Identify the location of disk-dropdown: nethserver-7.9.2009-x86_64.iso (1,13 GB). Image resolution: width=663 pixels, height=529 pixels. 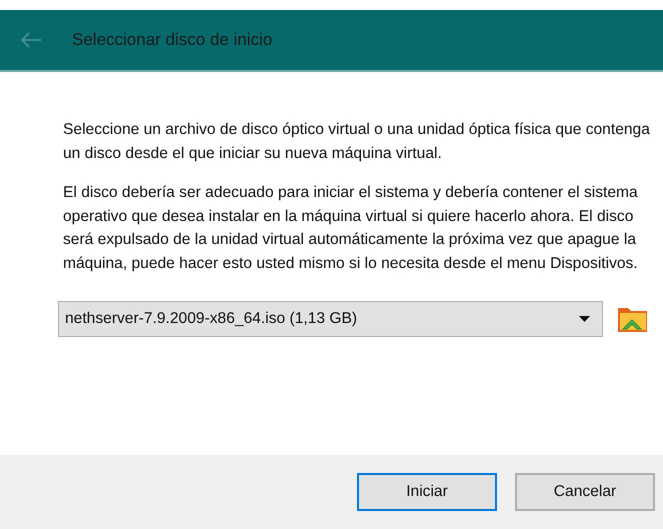
(330, 319).